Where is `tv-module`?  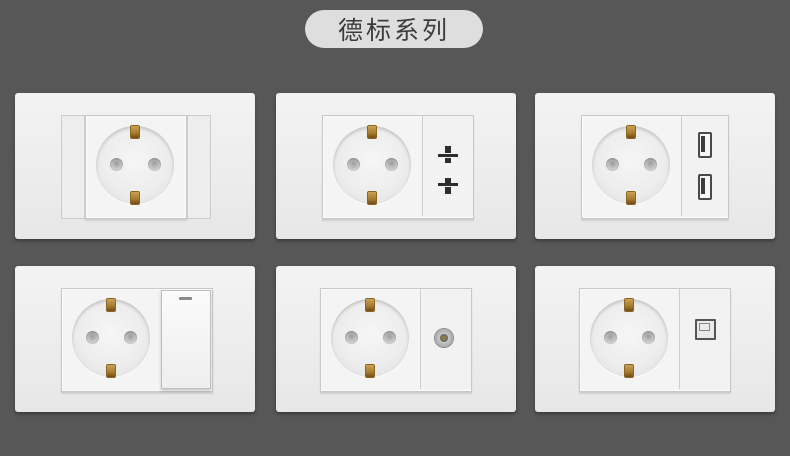
tv-module is located at coordinates (445, 339).